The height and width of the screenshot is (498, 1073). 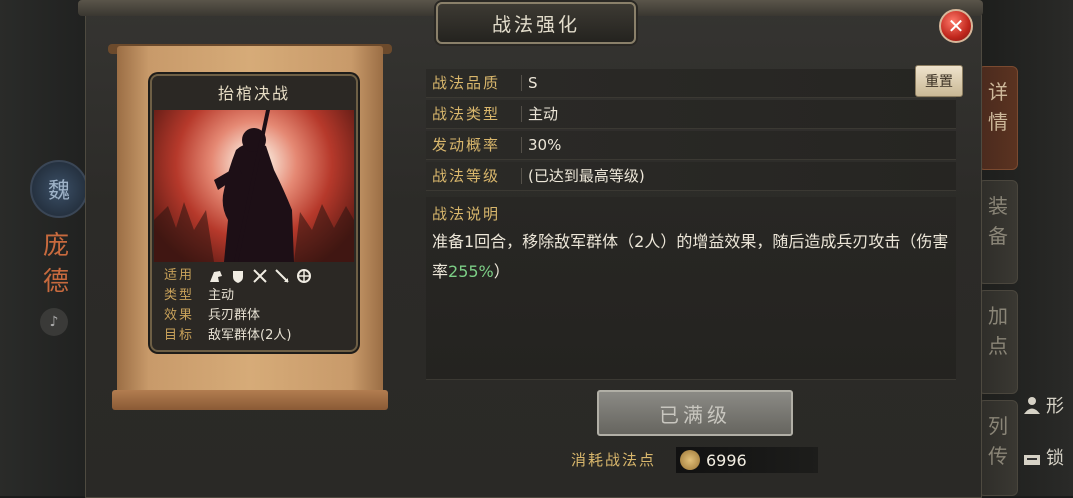 What do you see at coordinates (1032, 460) in the screenshot?
I see `lock-icon` at bounding box center [1032, 460].